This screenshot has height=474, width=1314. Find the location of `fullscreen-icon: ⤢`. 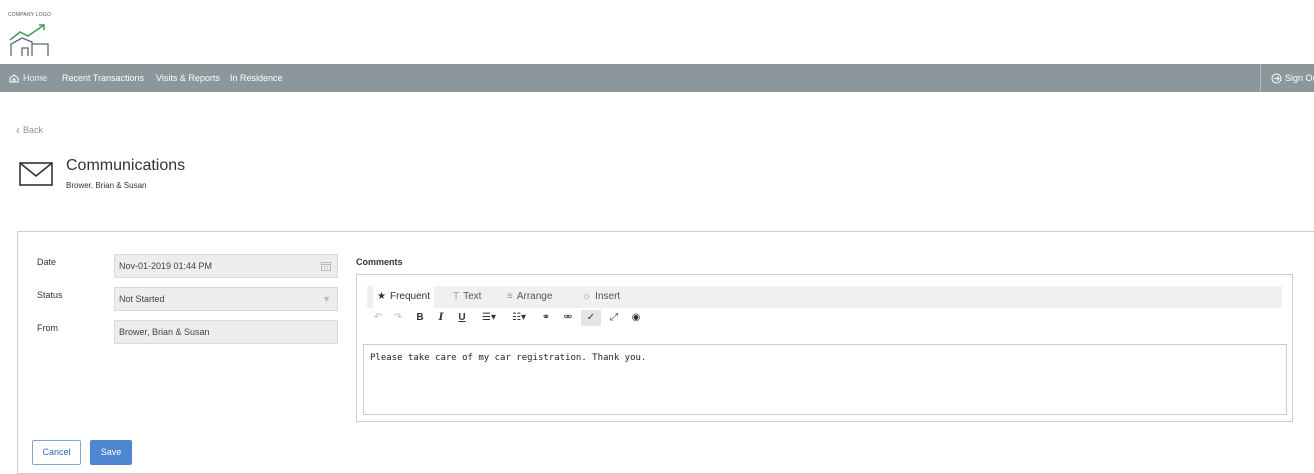

fullscreen-icon: ⤢ is located at coordinates (614, 318).